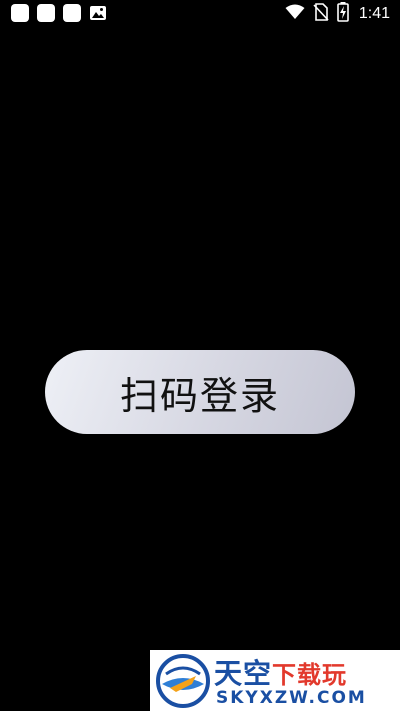  Describe the element at coordinates (200, 14) in the screenshot. I see `status-bar: 1:41` at that location.